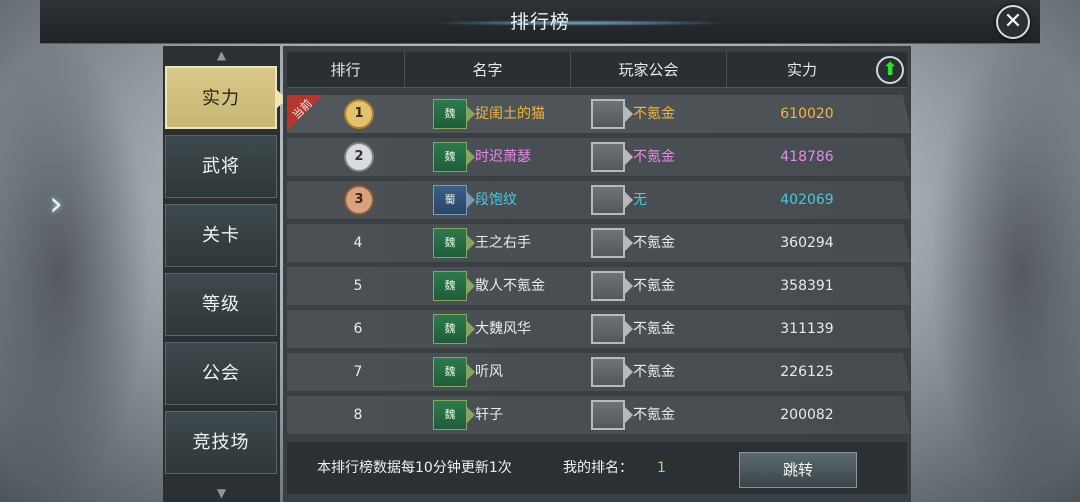  What do you see at coordinates (807, 415) in the screenshot?
I see `power-value: 200082` at bounding box center [807, 415].